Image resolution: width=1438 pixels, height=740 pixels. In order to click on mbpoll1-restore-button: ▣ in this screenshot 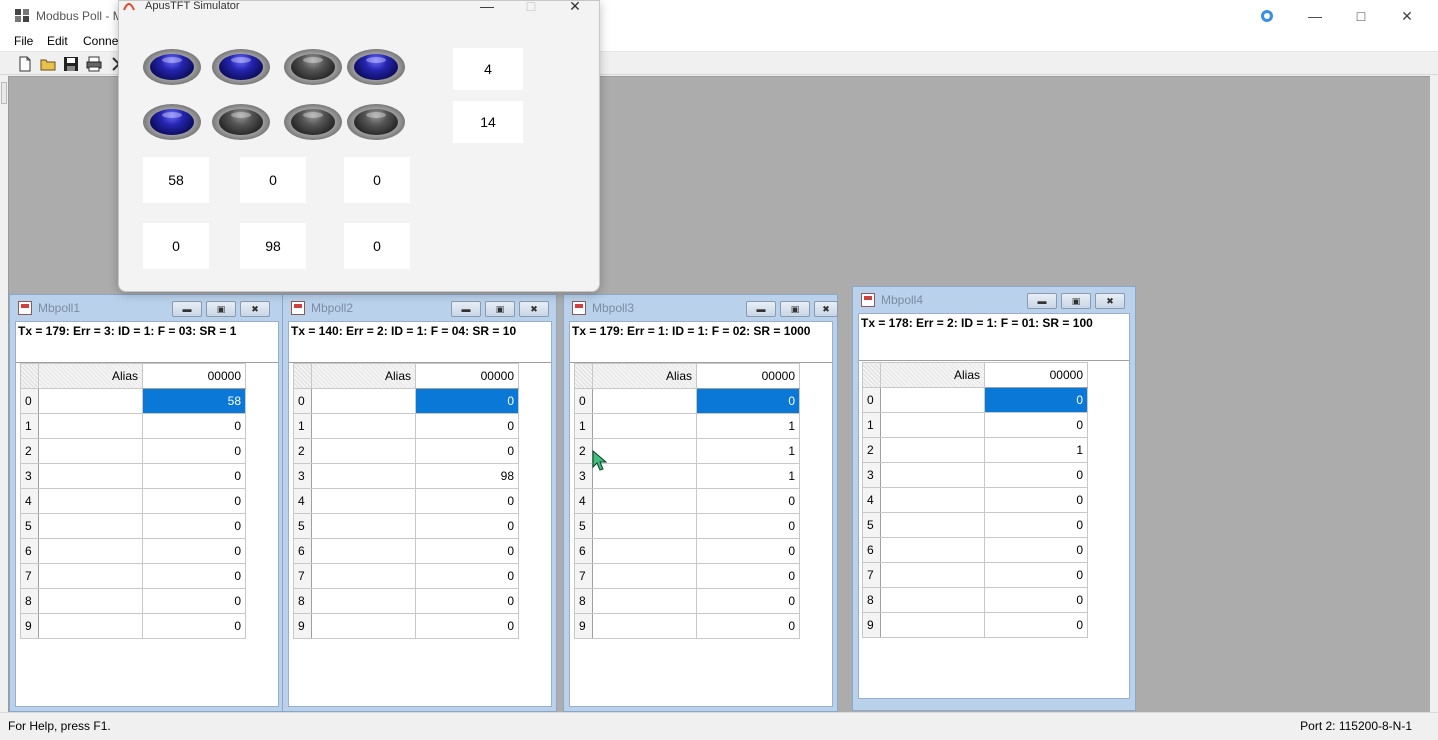, I will do `click(221, 309)`.